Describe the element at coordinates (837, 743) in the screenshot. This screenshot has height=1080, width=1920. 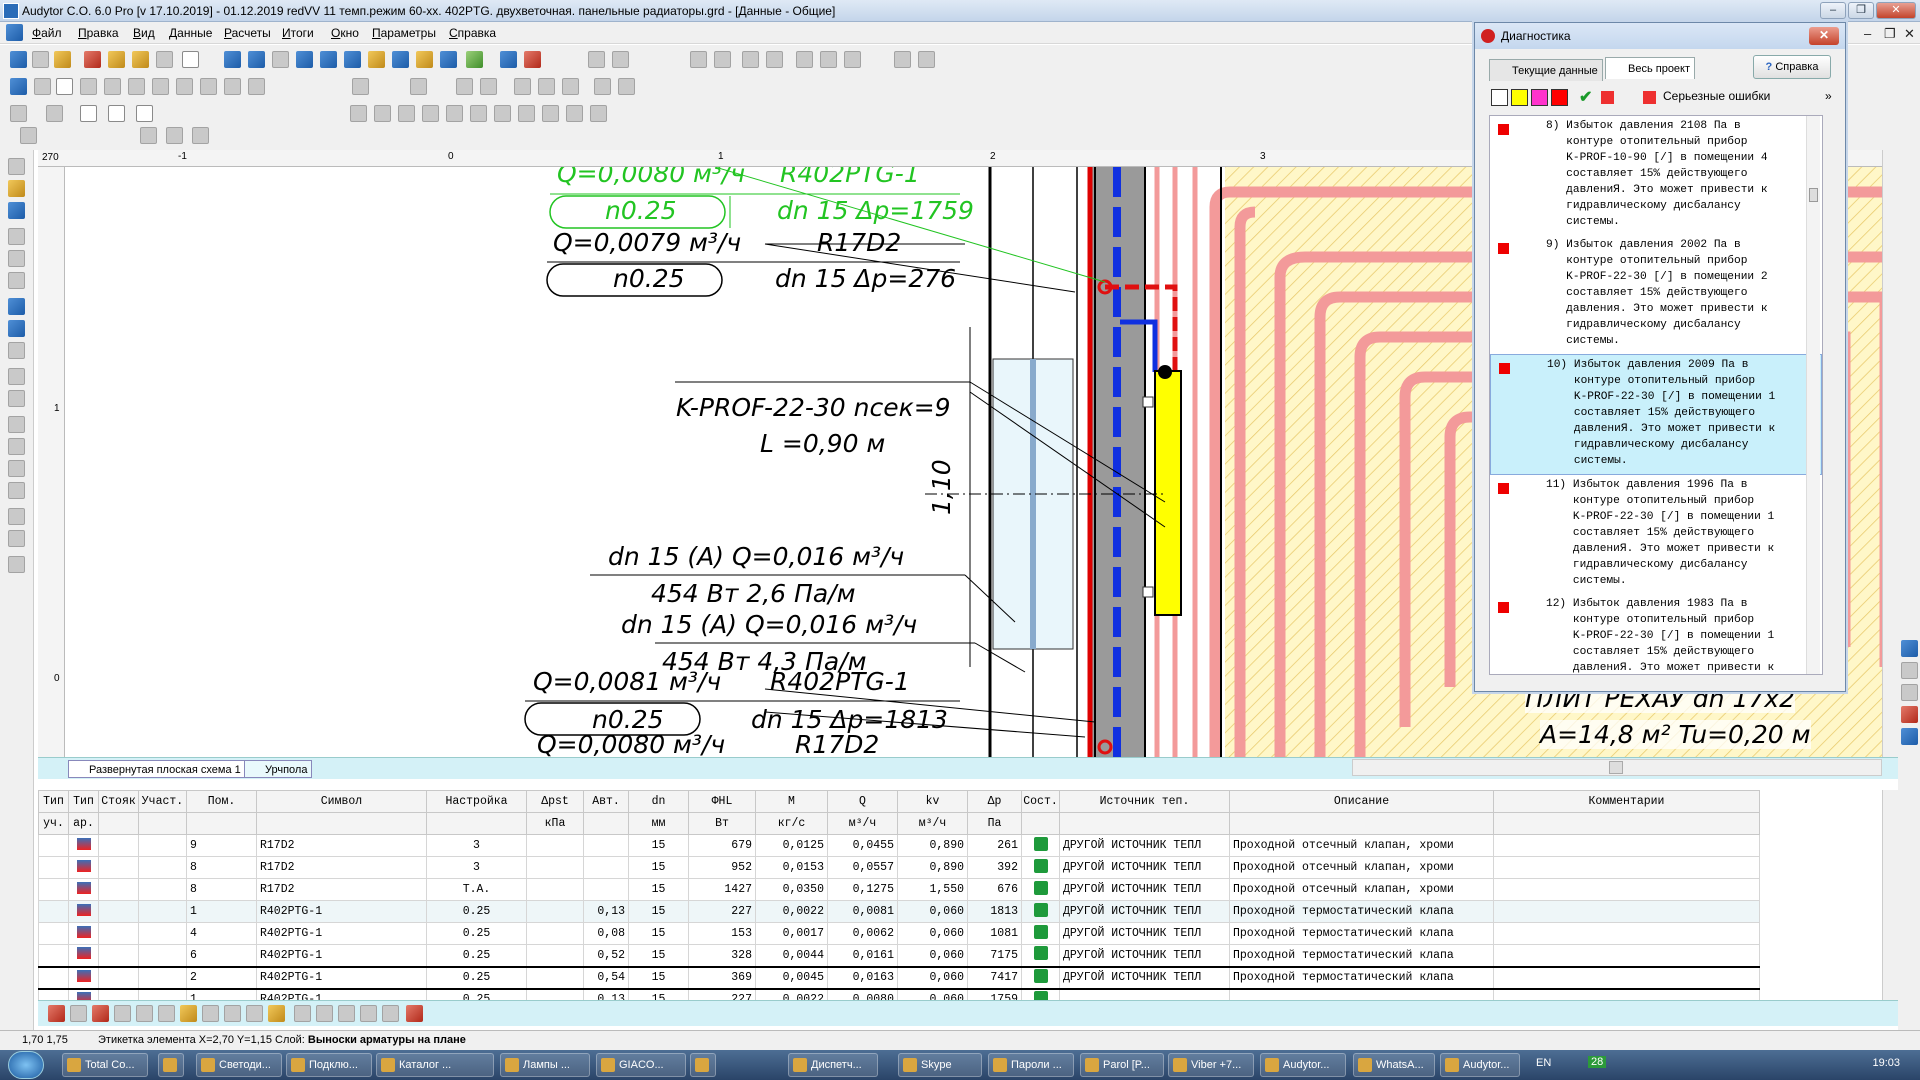
I see `label-valve-3: R17D2` at that location.